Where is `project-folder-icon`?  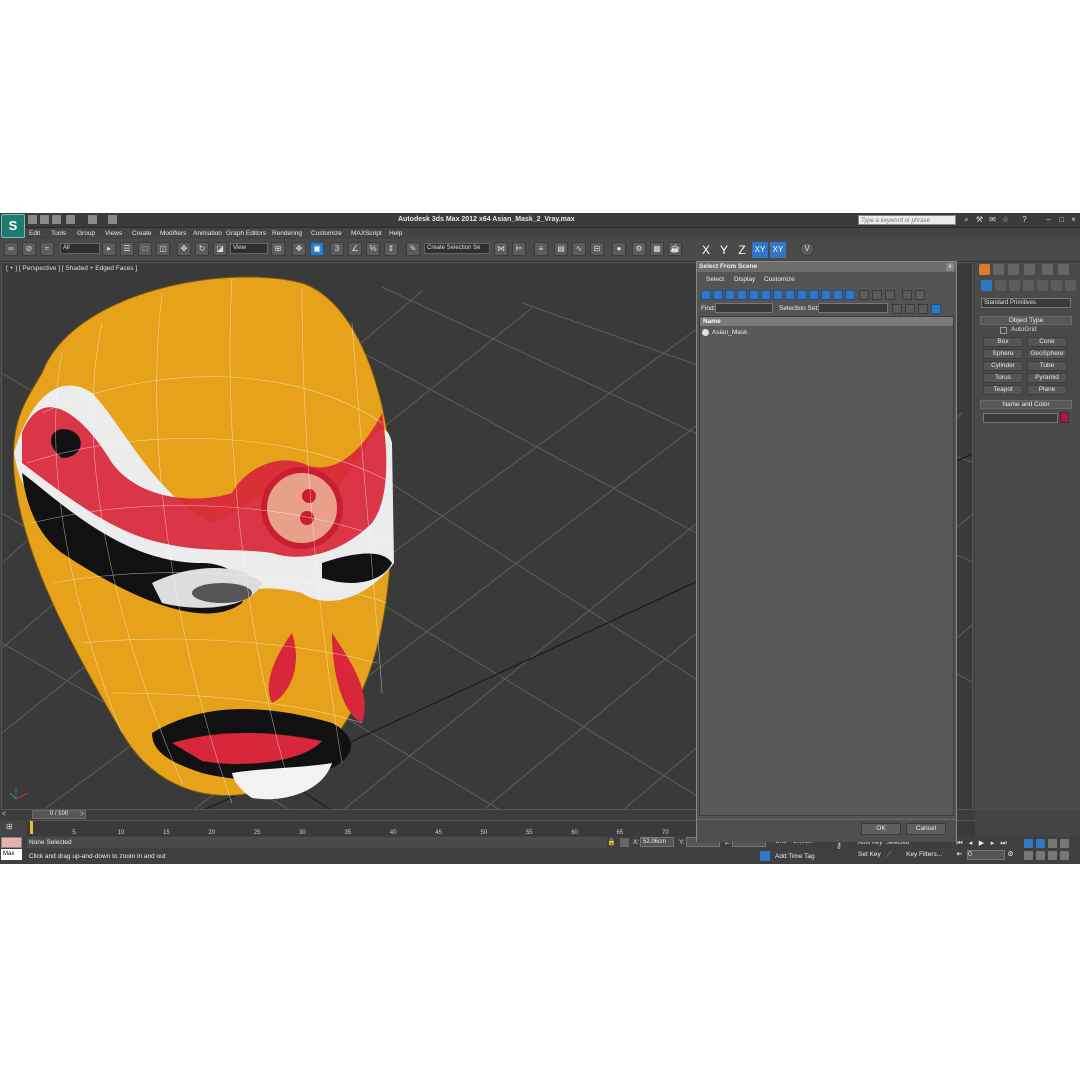
project-folder-icon is located at coordinates (112, 219).